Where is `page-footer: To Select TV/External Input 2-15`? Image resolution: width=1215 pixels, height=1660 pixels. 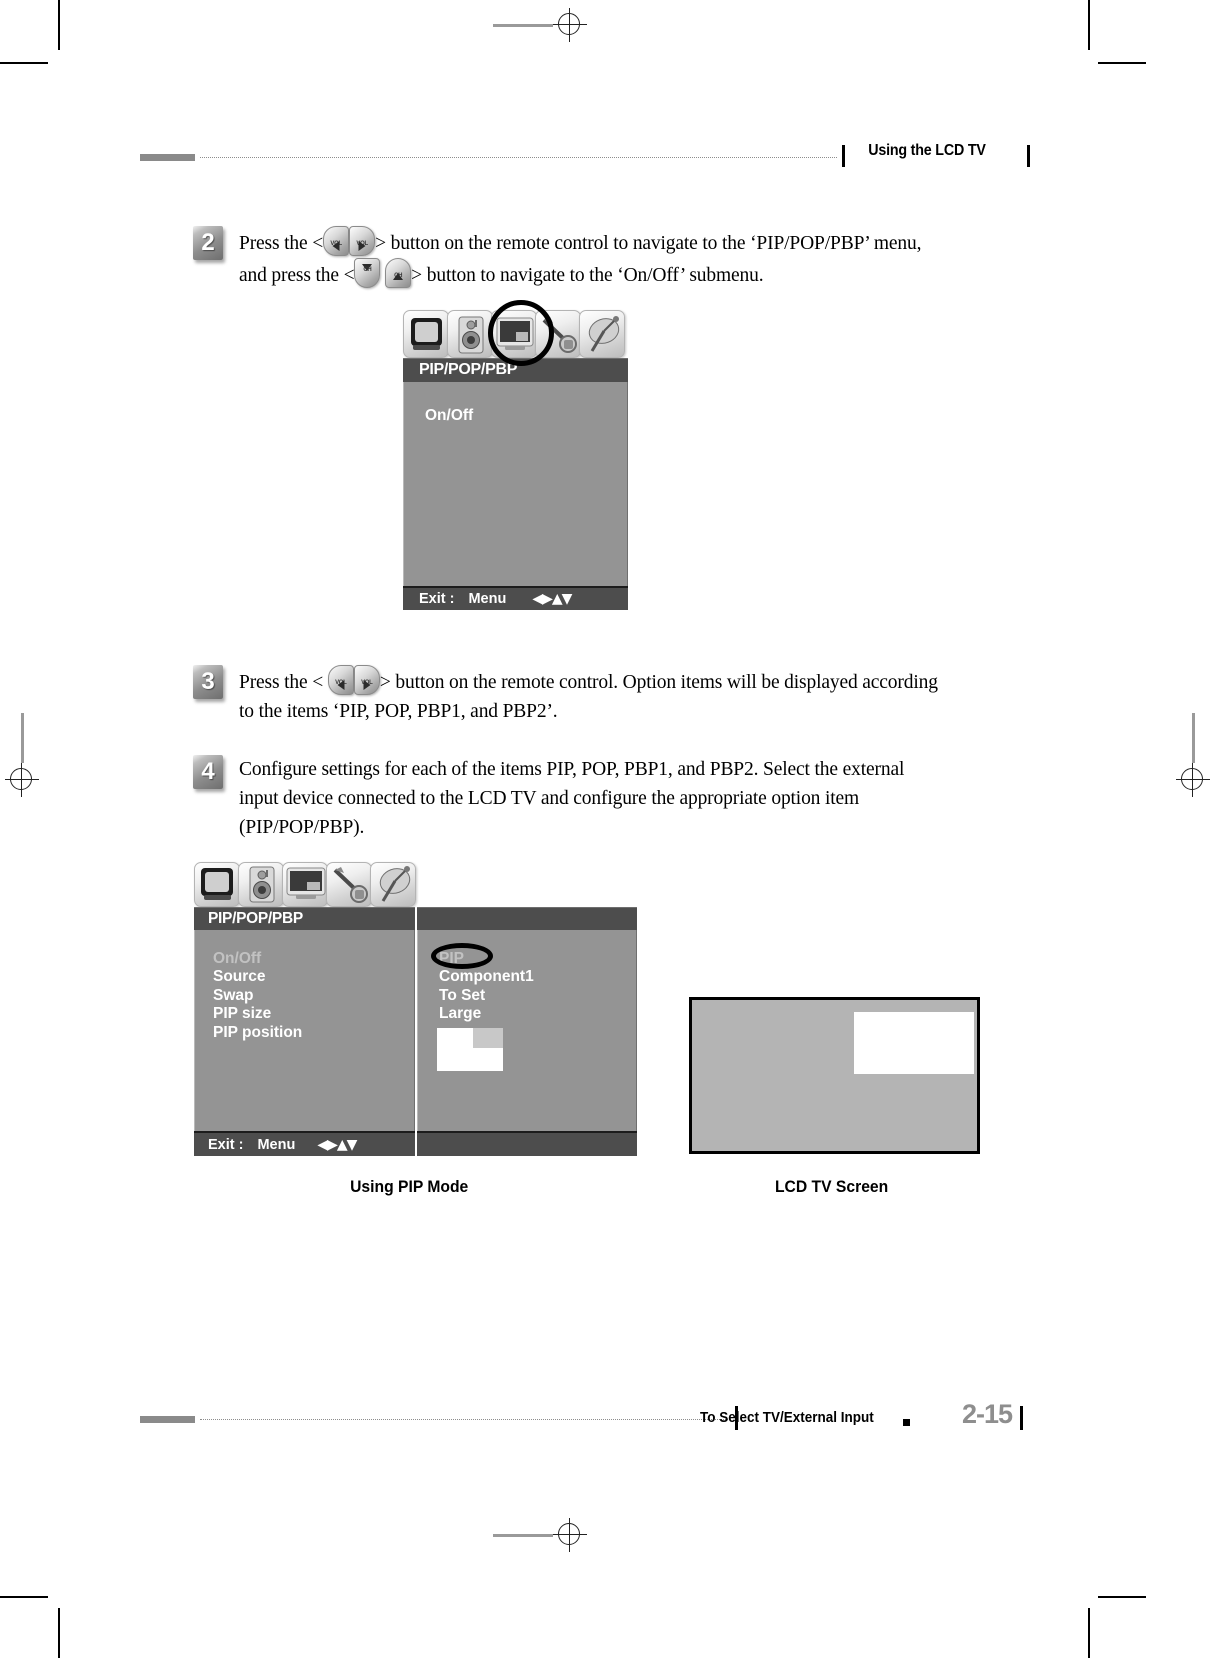
page-footer: To Select TV/External Input 2-15 is located at coordinates (585, 1417).